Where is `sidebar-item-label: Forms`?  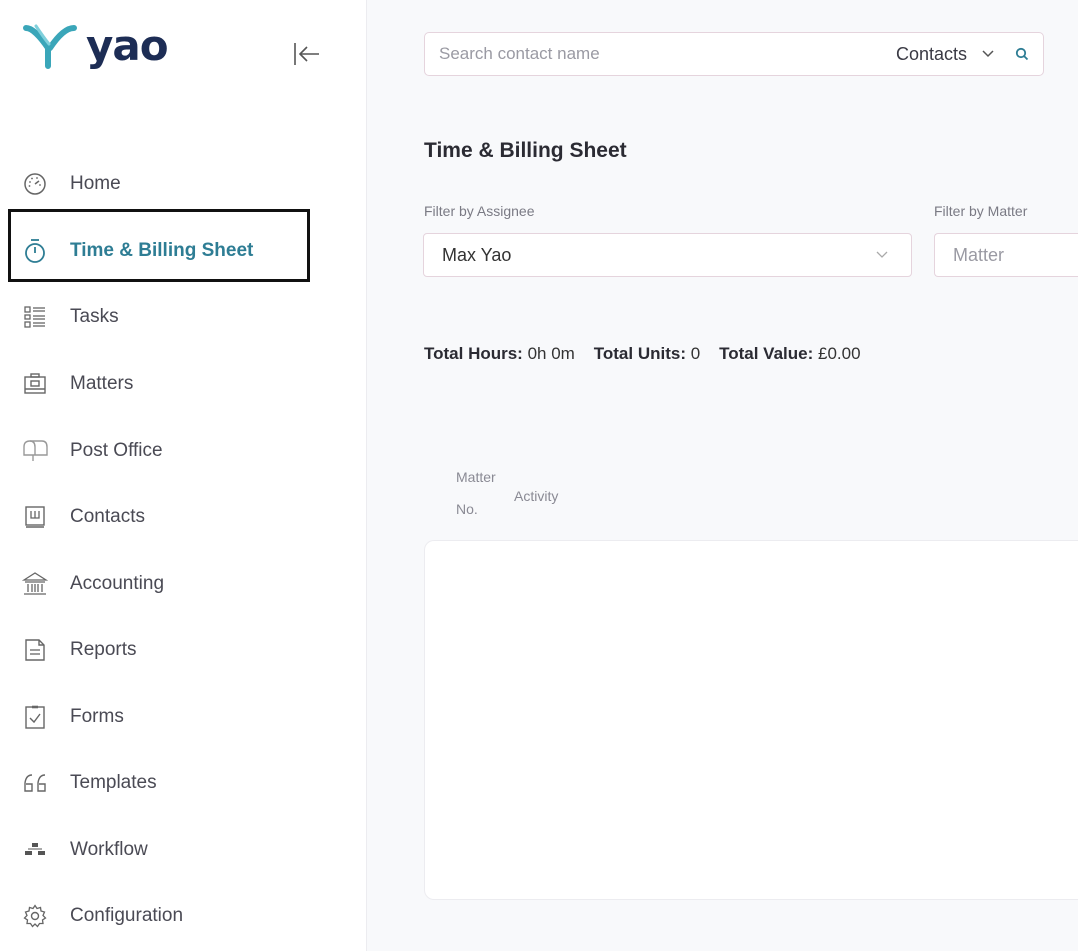
sidebar-item-label: Forms is located at coordinates (97, 716).